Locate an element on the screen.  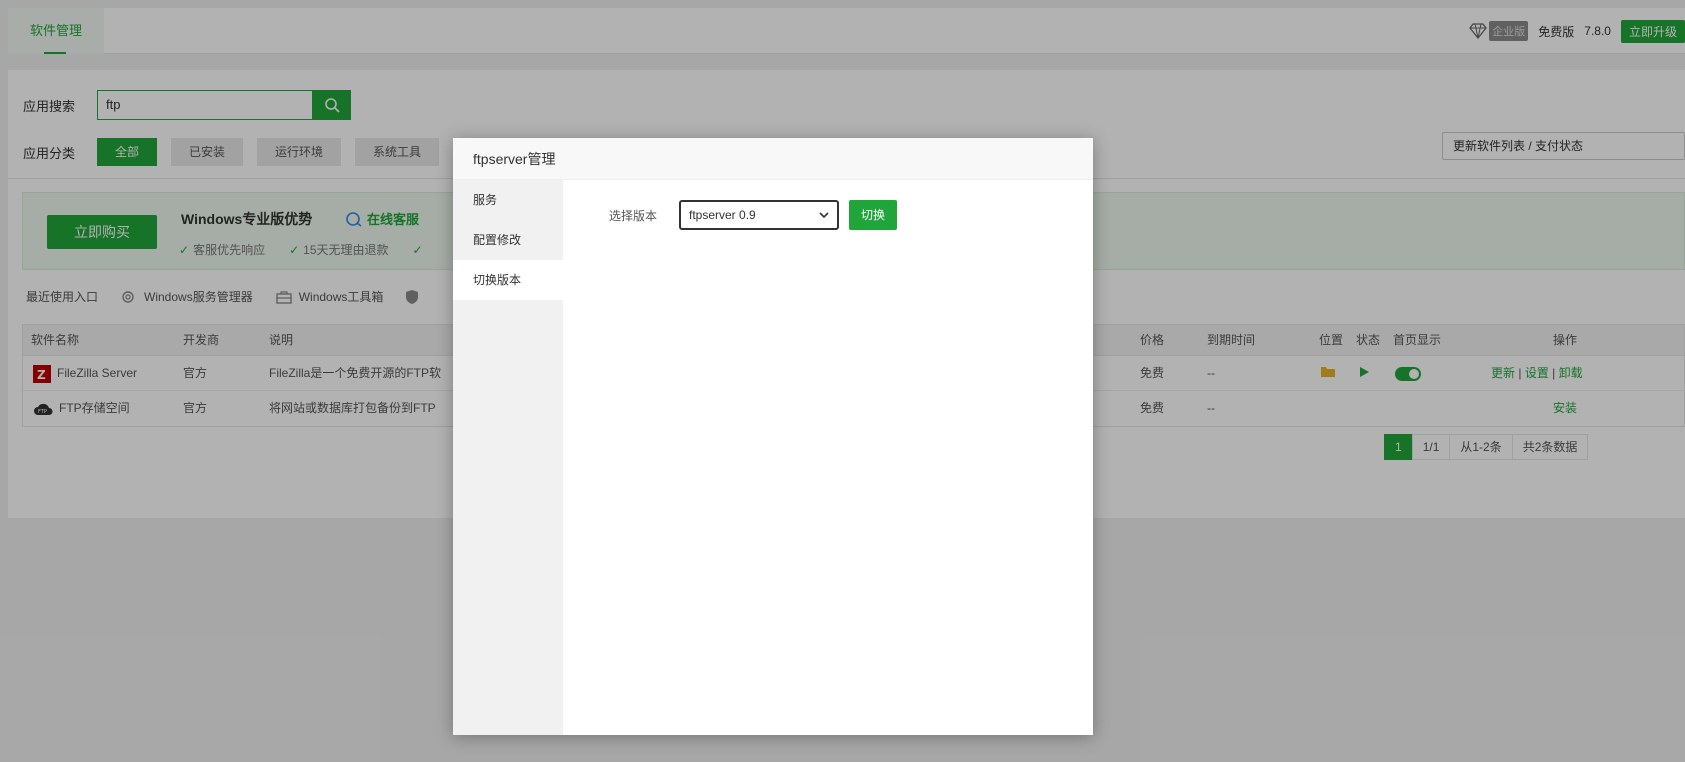
sidebar-item-service: 服务 is located at coordinates (508, 200).